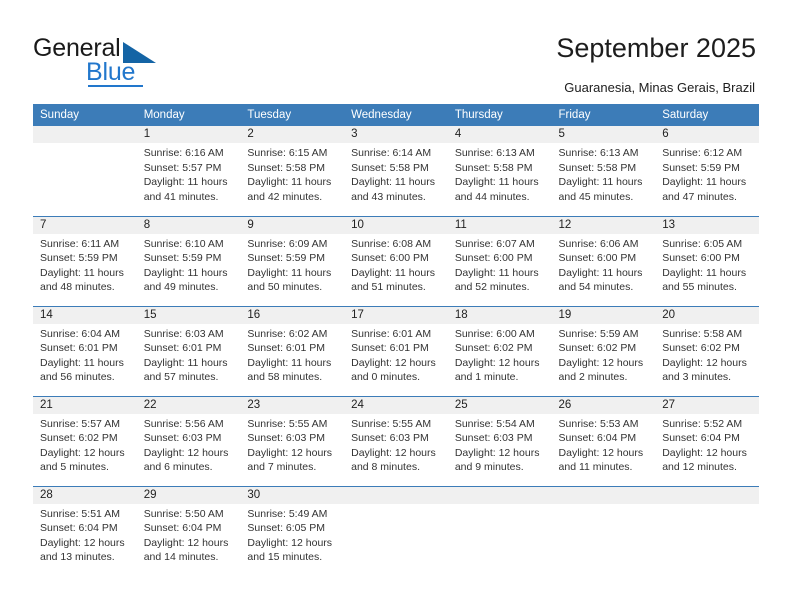 The width and height of the screenshot is (792, 612). What do you see at coordinates (499, 225) in the screenshot?
I see `day-number: 11` at bounding box center [499, 225].